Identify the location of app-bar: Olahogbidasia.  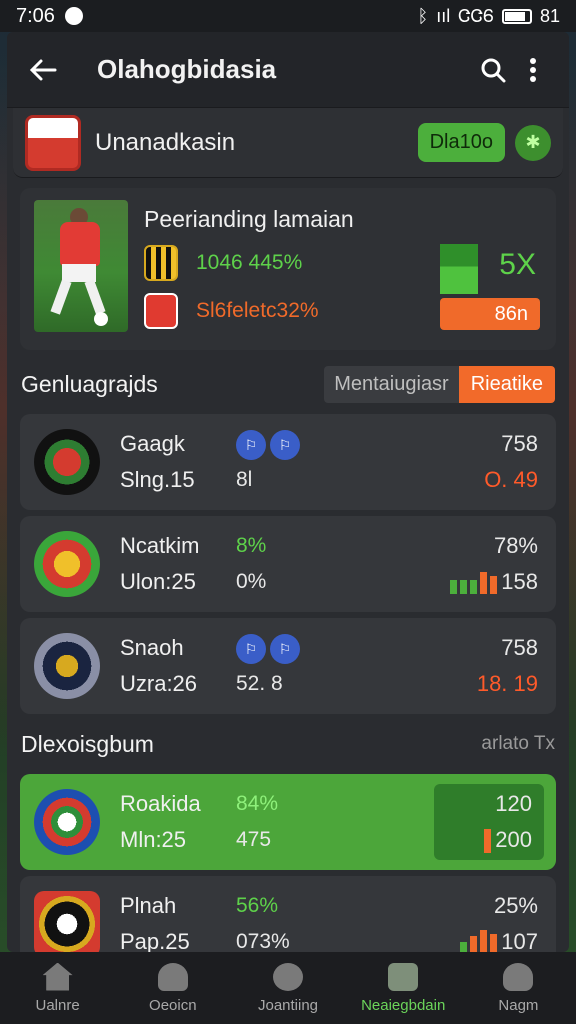
(288, 70).